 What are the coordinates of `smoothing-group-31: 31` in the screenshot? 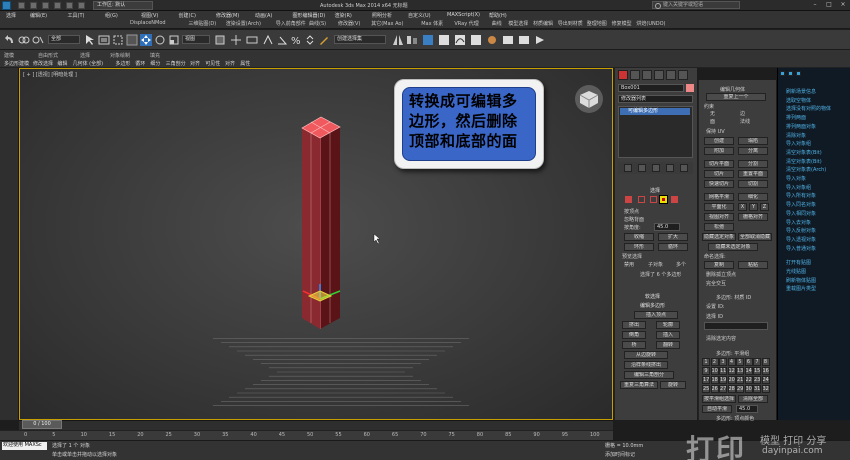 It's located at (757, 389).